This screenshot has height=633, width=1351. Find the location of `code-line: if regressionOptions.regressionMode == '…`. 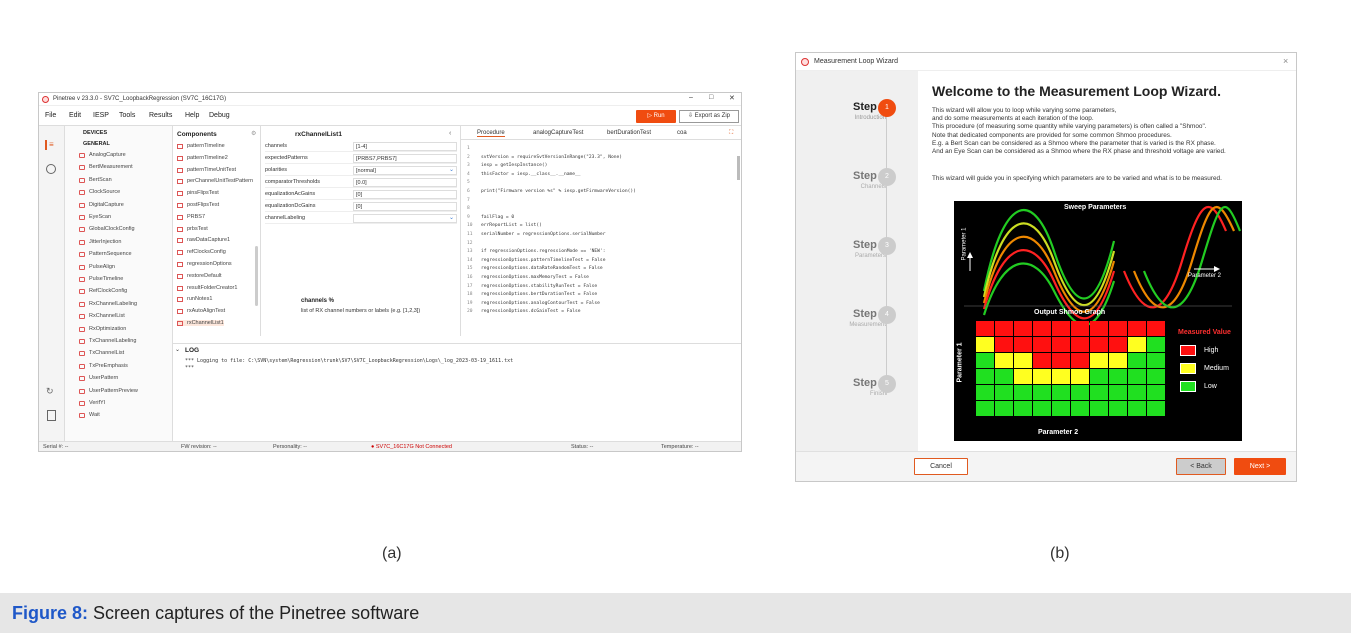

code-line: if regressionOptions.regressionMode == '… is located at coordinates (543, 251).